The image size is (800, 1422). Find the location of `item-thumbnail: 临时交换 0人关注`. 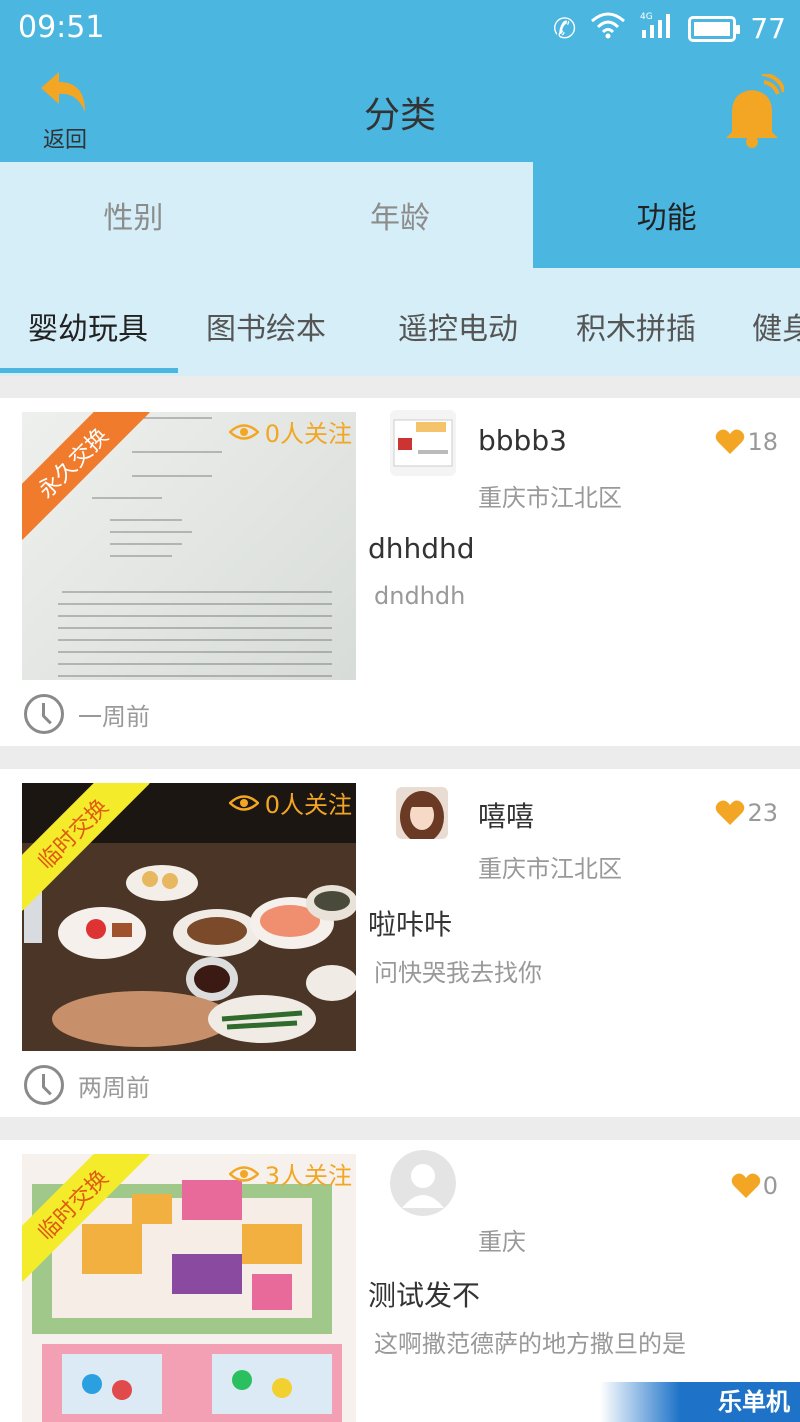

item-thumbnail: 临时交换 0人关注 is located at coordinates (189, 917).